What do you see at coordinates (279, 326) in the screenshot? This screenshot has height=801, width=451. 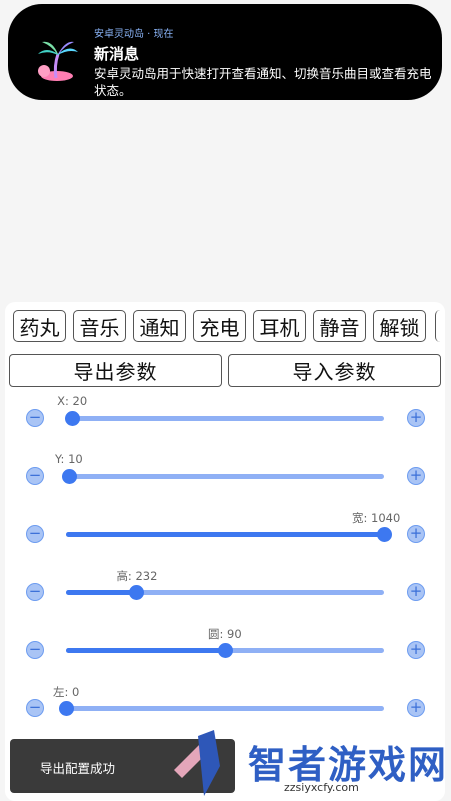 I see `tab-earphone: 耳机` at bounding box center [279, 326].